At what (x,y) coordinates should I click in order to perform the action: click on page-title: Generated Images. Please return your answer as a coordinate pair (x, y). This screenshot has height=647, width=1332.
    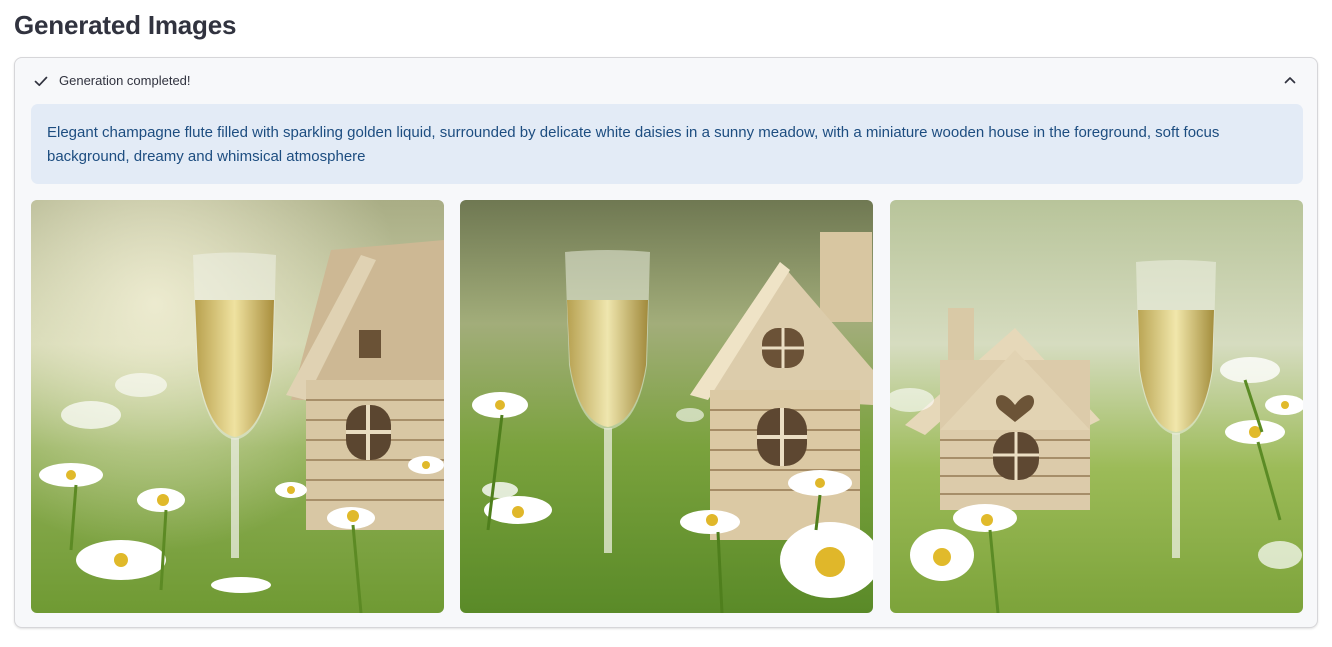
    Looking at the image, I should click on (125, 25).